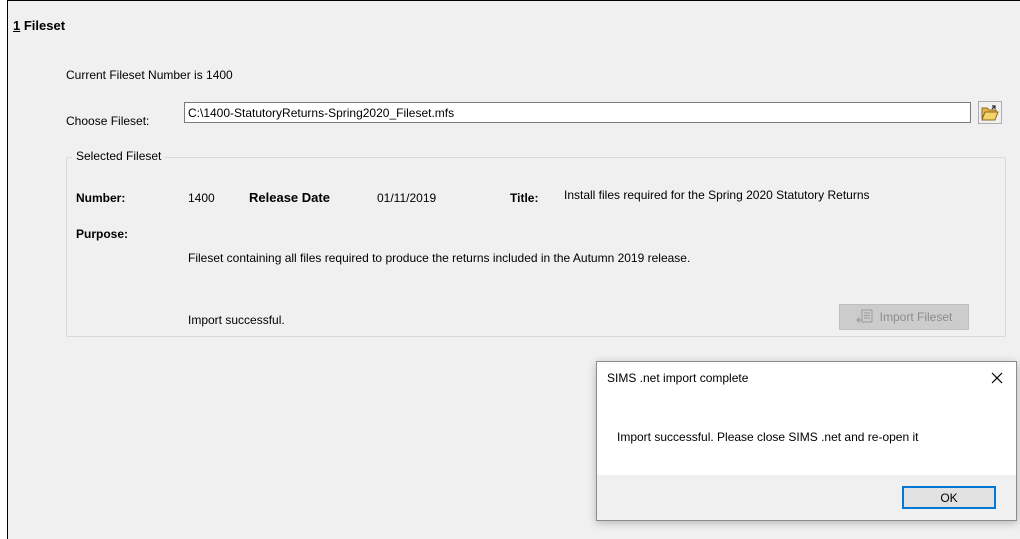 This screenshot has width=1020, height=539. I want to click on ok-button: OK, so click(949, 497).